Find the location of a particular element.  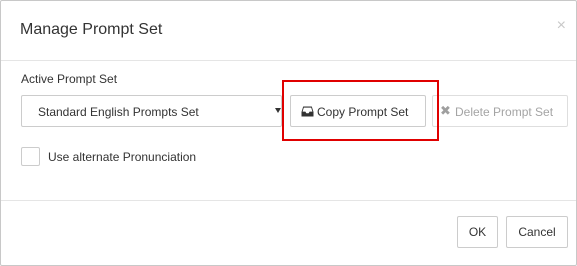

dialog-title: Manage Prompt Set is located at coordinates (91, 29).